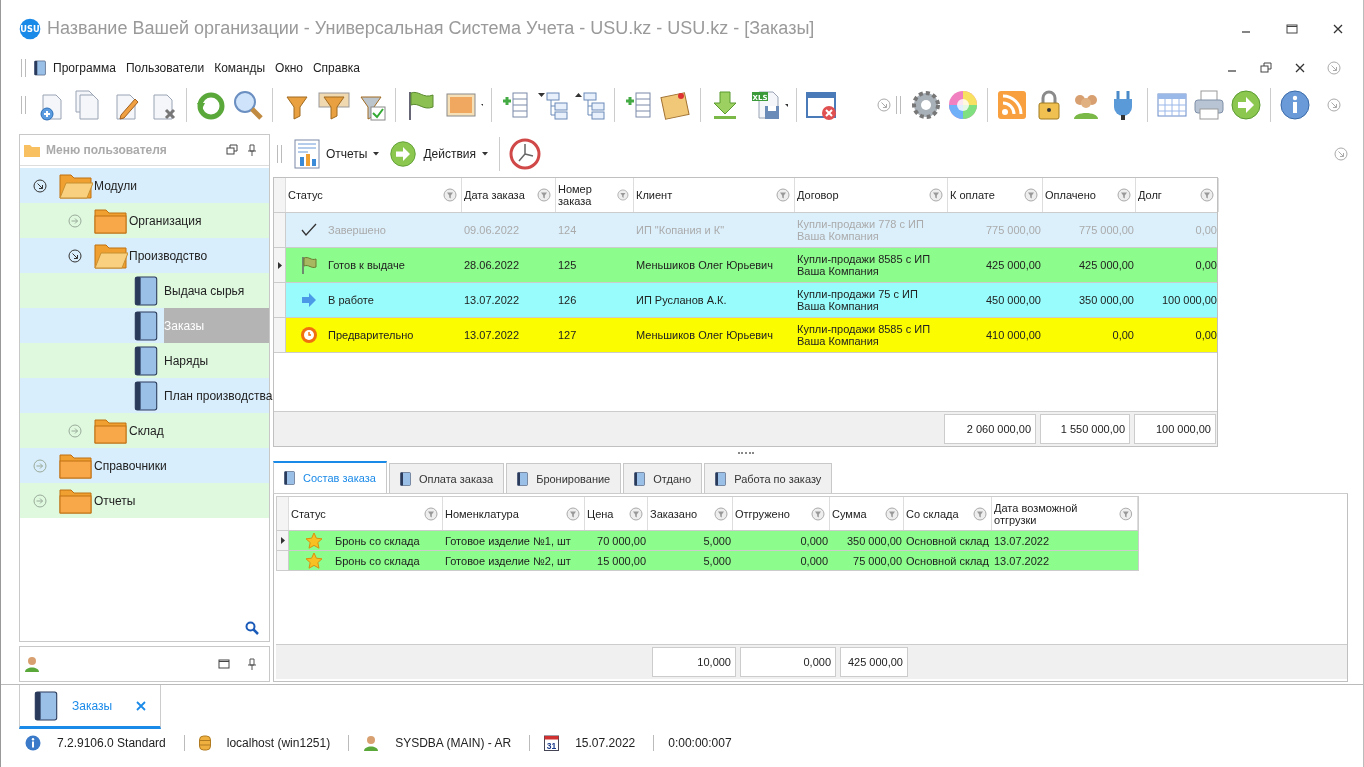 Image resolution: width=1364 pixels, height=767 pixels. What do you see at coordinates (144, 360) in the screenshot?
I see `tree-item: Наряды` at bounding box center [144, 360].